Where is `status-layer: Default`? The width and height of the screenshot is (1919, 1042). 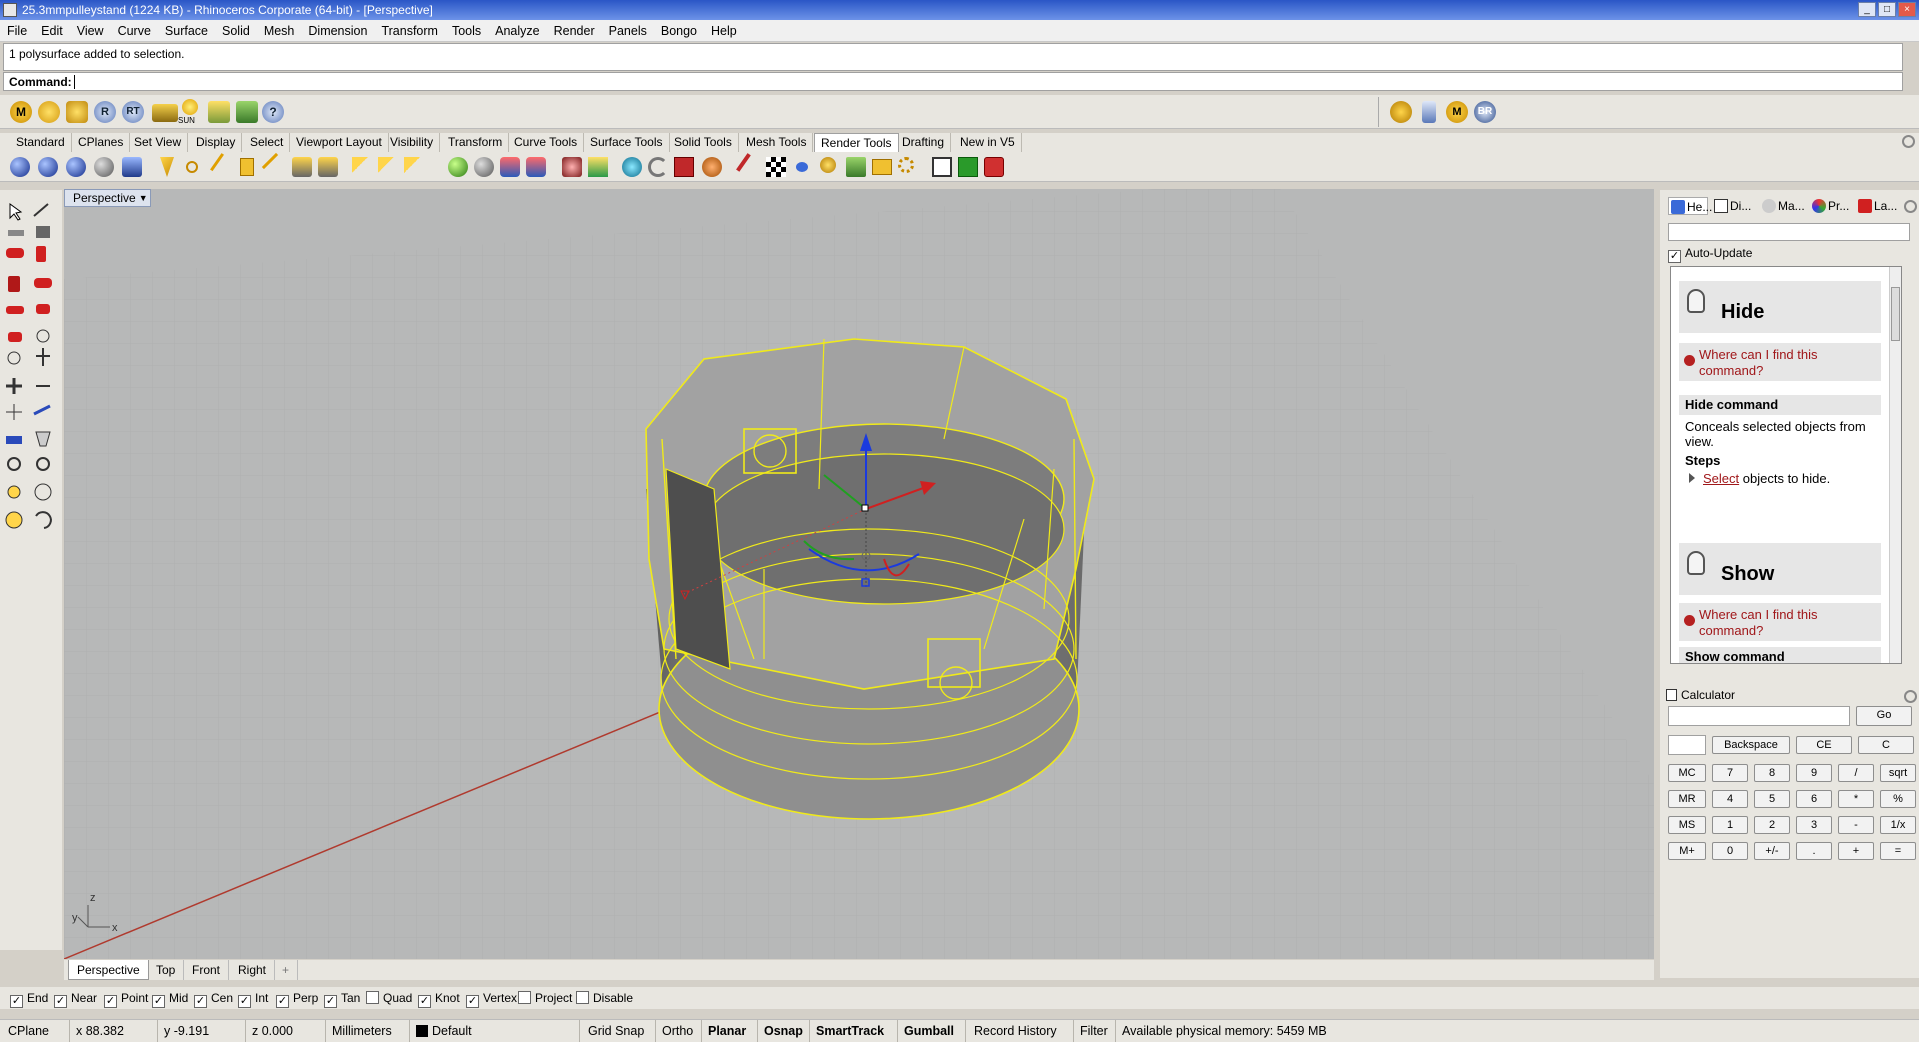
status-layer: Default is located at coordinates (495, 1031).